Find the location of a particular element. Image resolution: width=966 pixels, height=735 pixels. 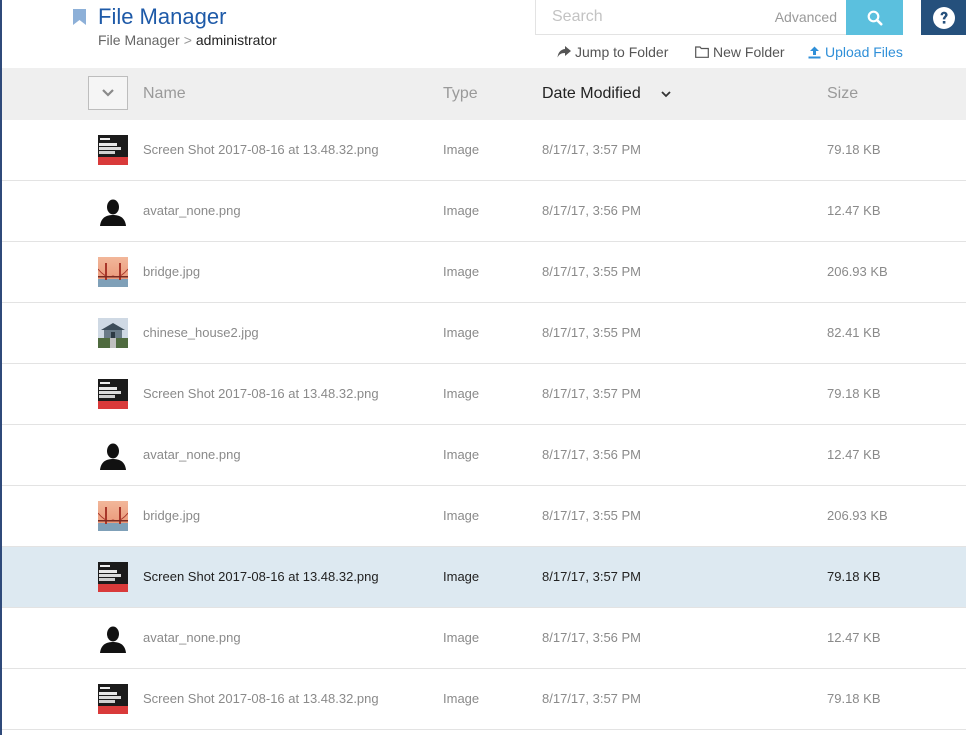

help-icon is located at coordinates (943, 17).